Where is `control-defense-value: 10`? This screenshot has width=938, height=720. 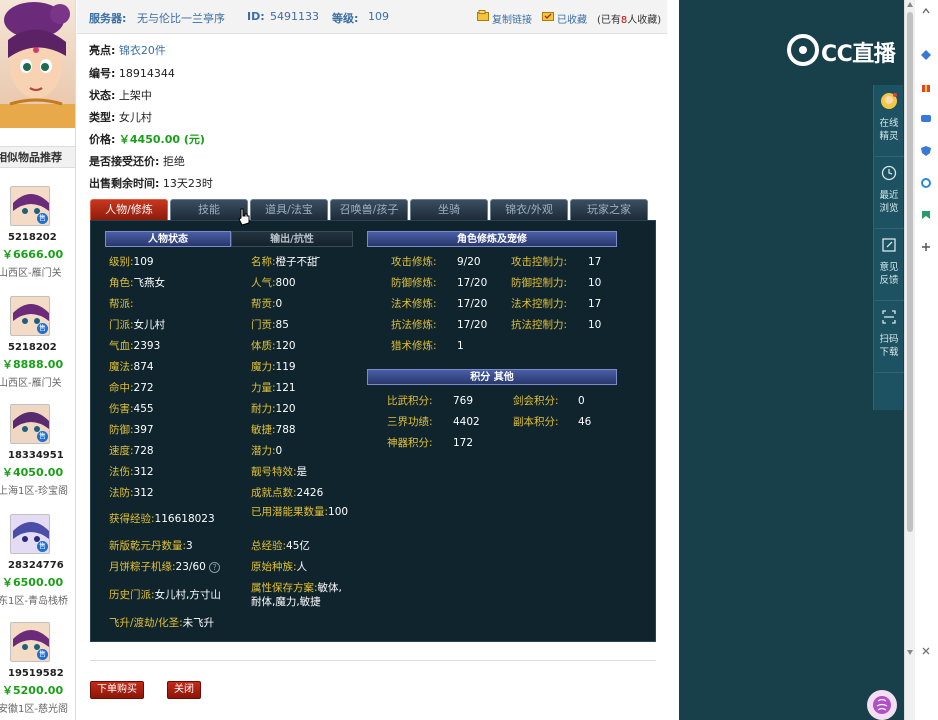
control-defense-value: 10 is located at coordinates (595, 283).